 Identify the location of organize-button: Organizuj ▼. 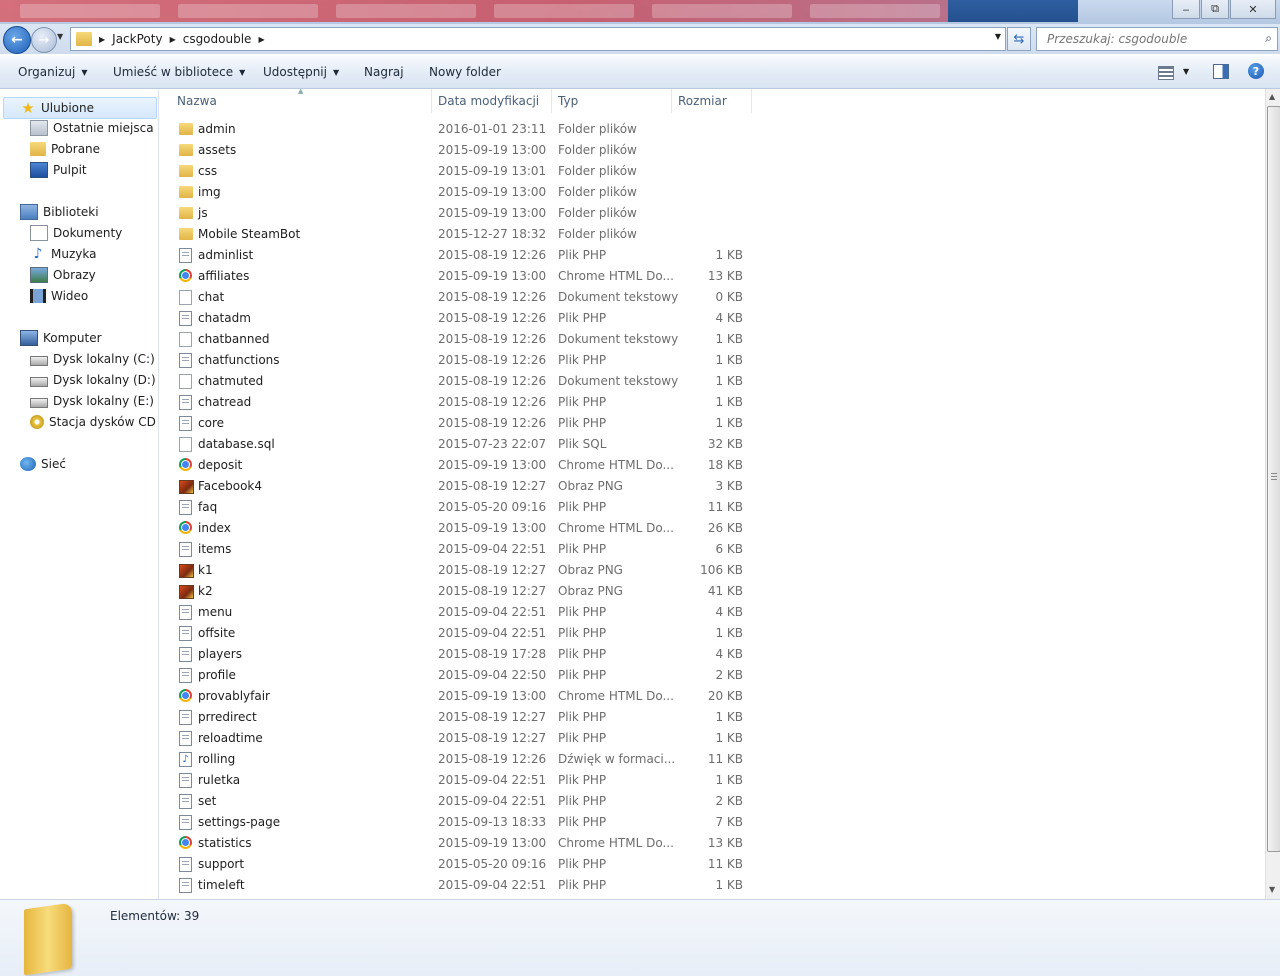
(52, 72).